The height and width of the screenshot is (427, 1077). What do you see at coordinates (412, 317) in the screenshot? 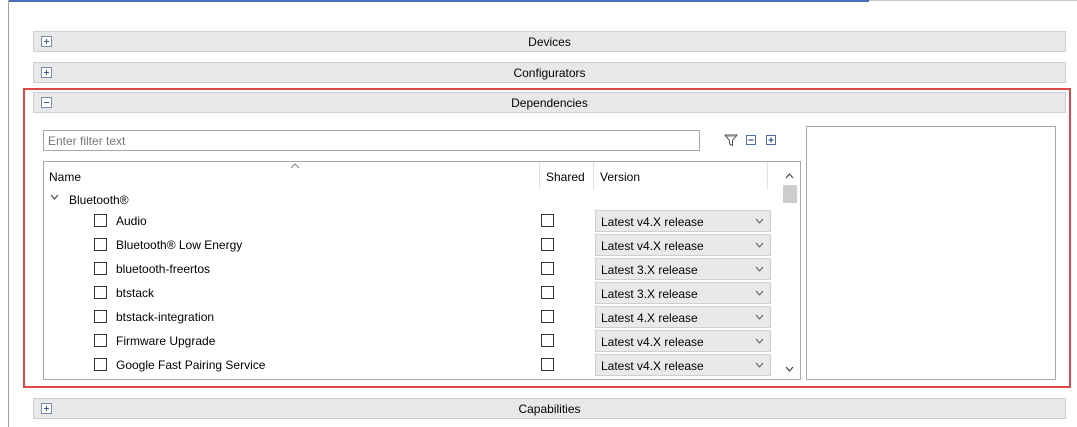
I see `table-row: btstack-integration Latest 4.X release` at bounding box center [412, 317].